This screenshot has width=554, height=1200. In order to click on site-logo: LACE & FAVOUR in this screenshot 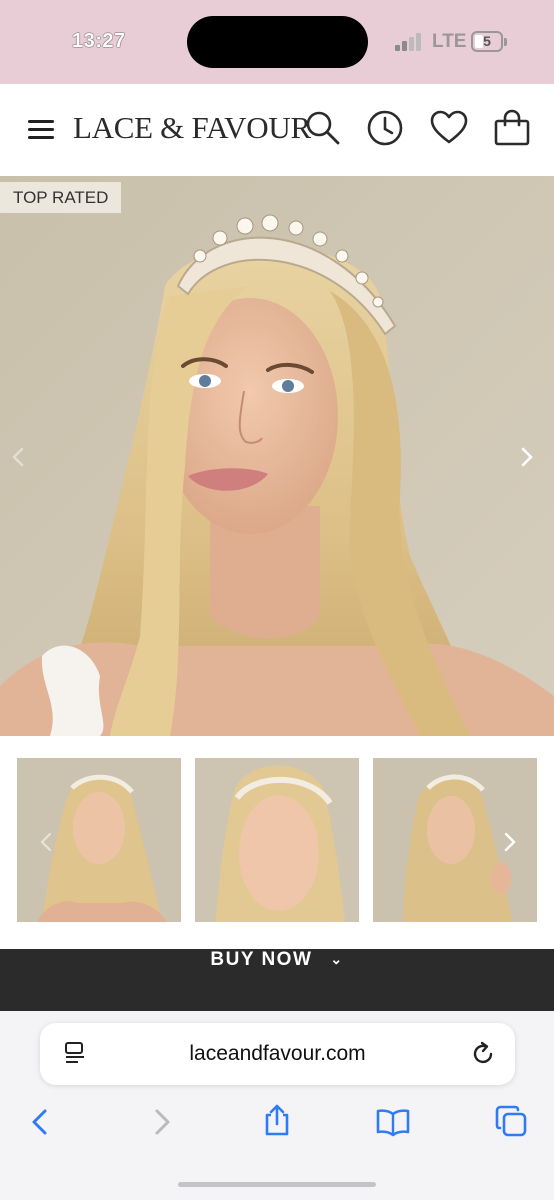, I will do `click(192, 128)`.